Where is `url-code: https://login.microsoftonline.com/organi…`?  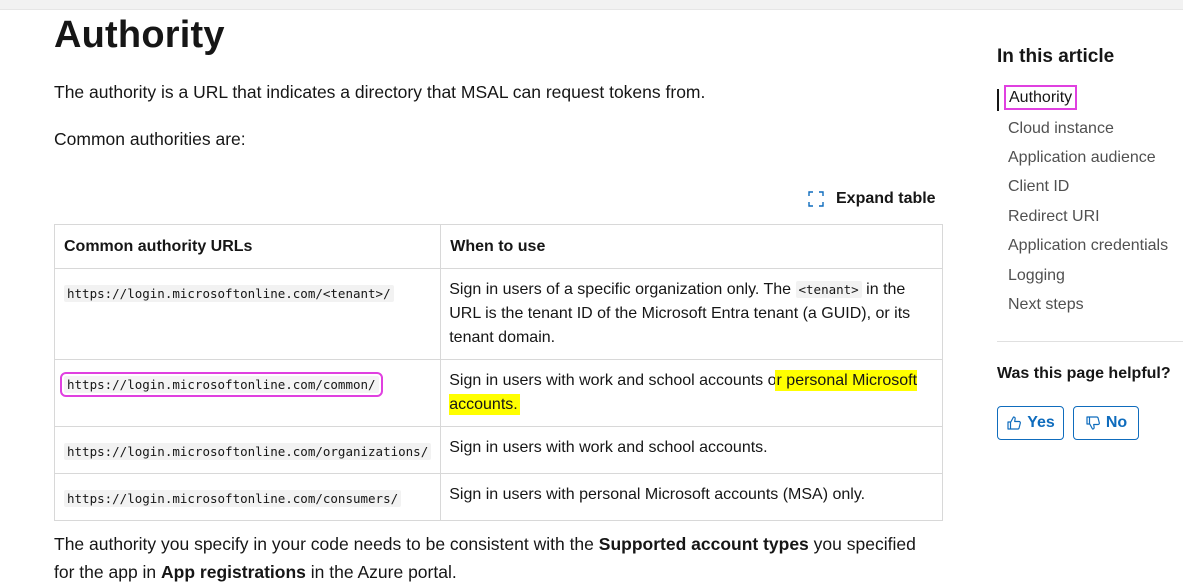 url-code: https://login.microsoftonline.com/organi… is located at coordinates (248, 451).